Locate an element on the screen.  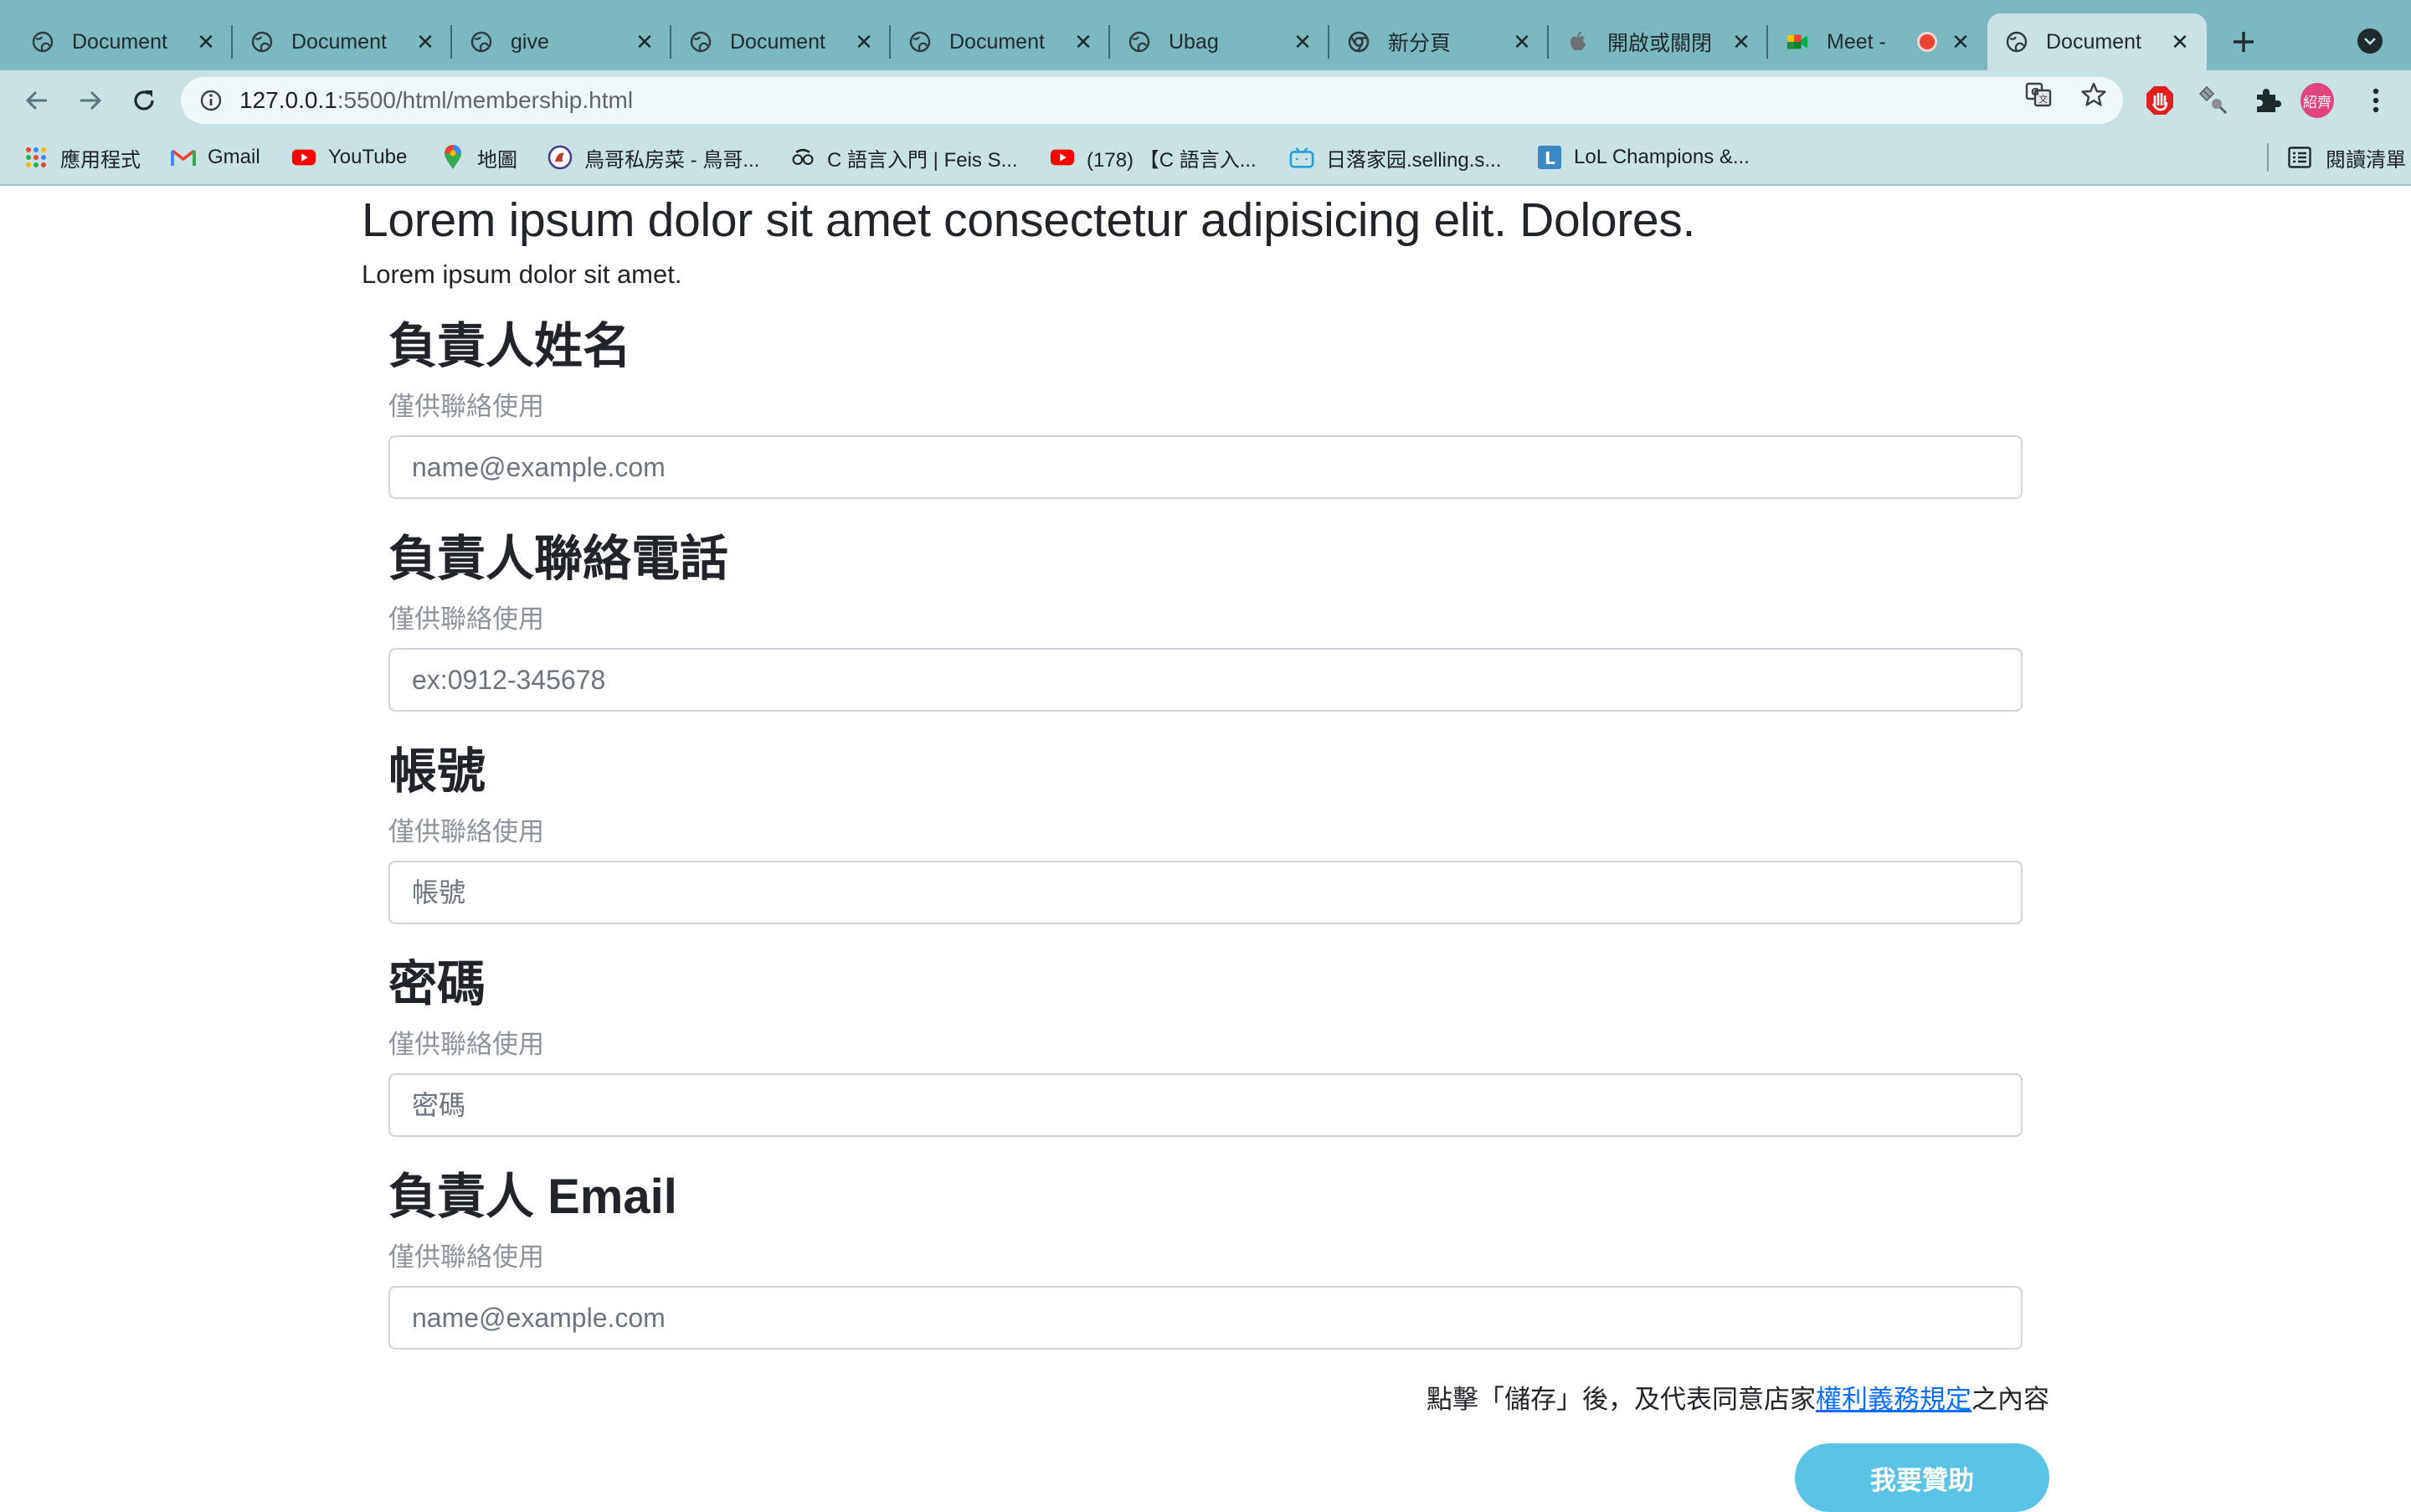
owner-email-help: 僅供聯絡使用 is located at coordinates (466, 1257).